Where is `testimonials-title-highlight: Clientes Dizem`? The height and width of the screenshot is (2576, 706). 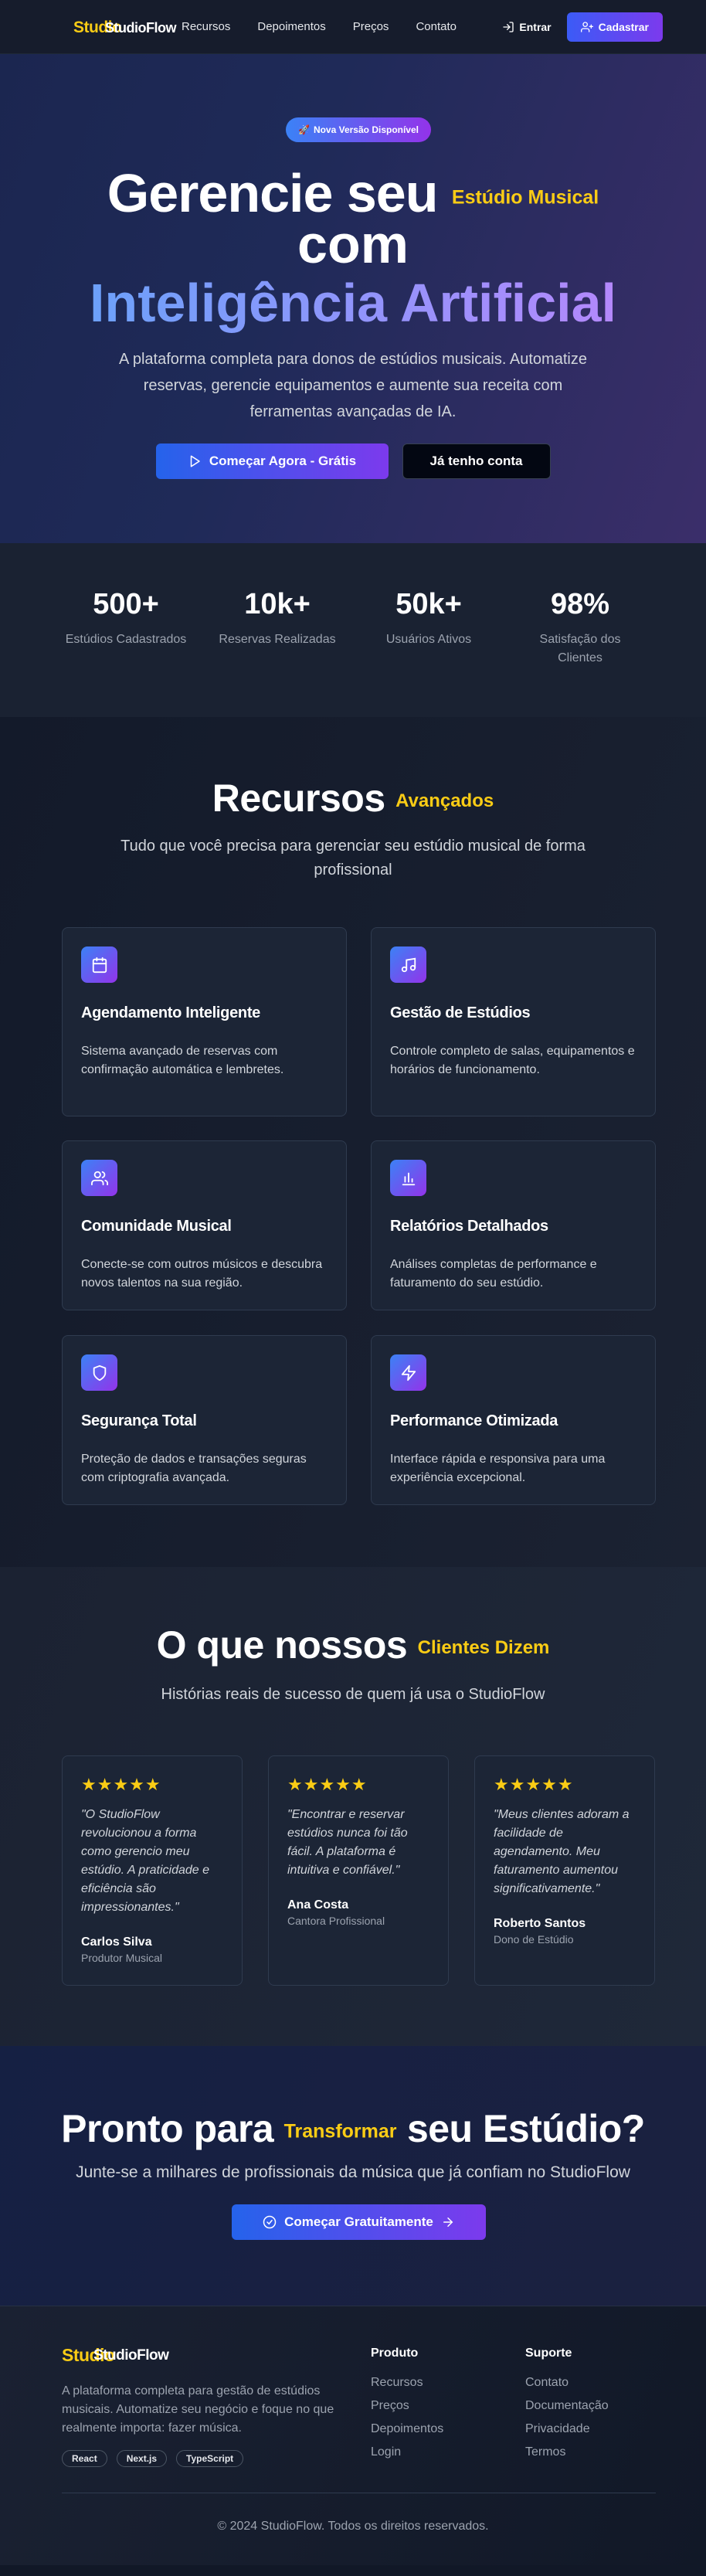
testimonials-title-highlight: Clientes Dizem is located at coordinates (483, 1647).